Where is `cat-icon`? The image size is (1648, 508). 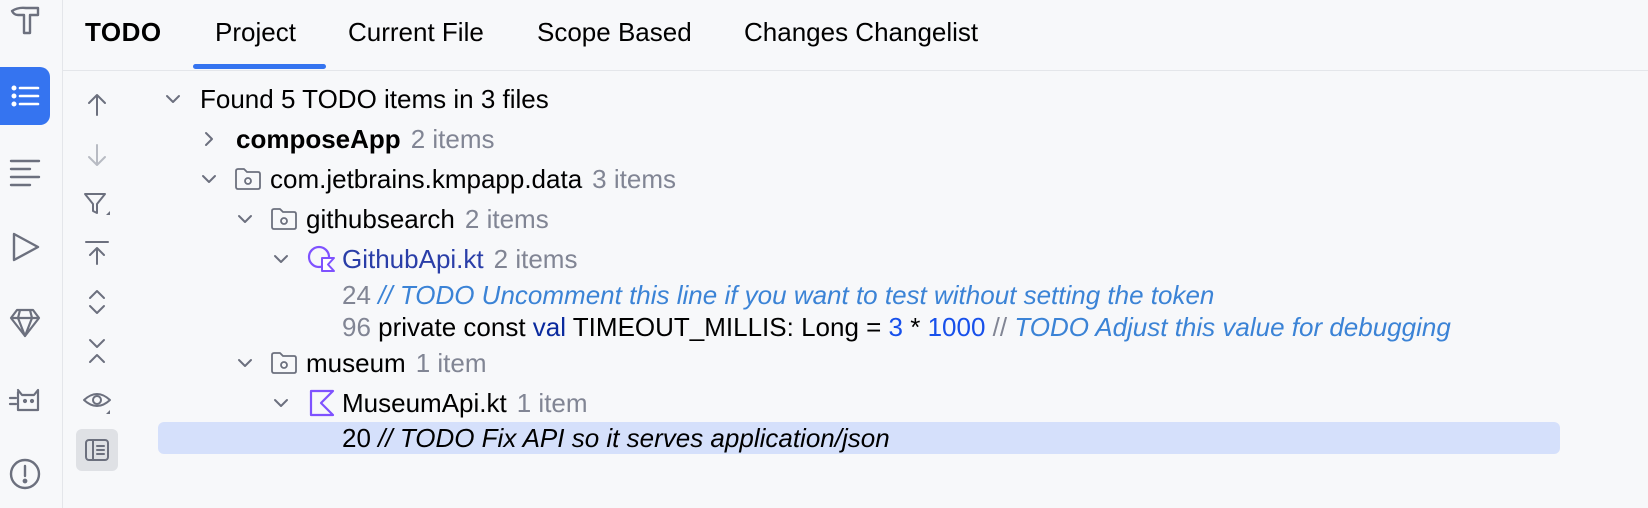 cat-icon is located at coordinates (25, 399).